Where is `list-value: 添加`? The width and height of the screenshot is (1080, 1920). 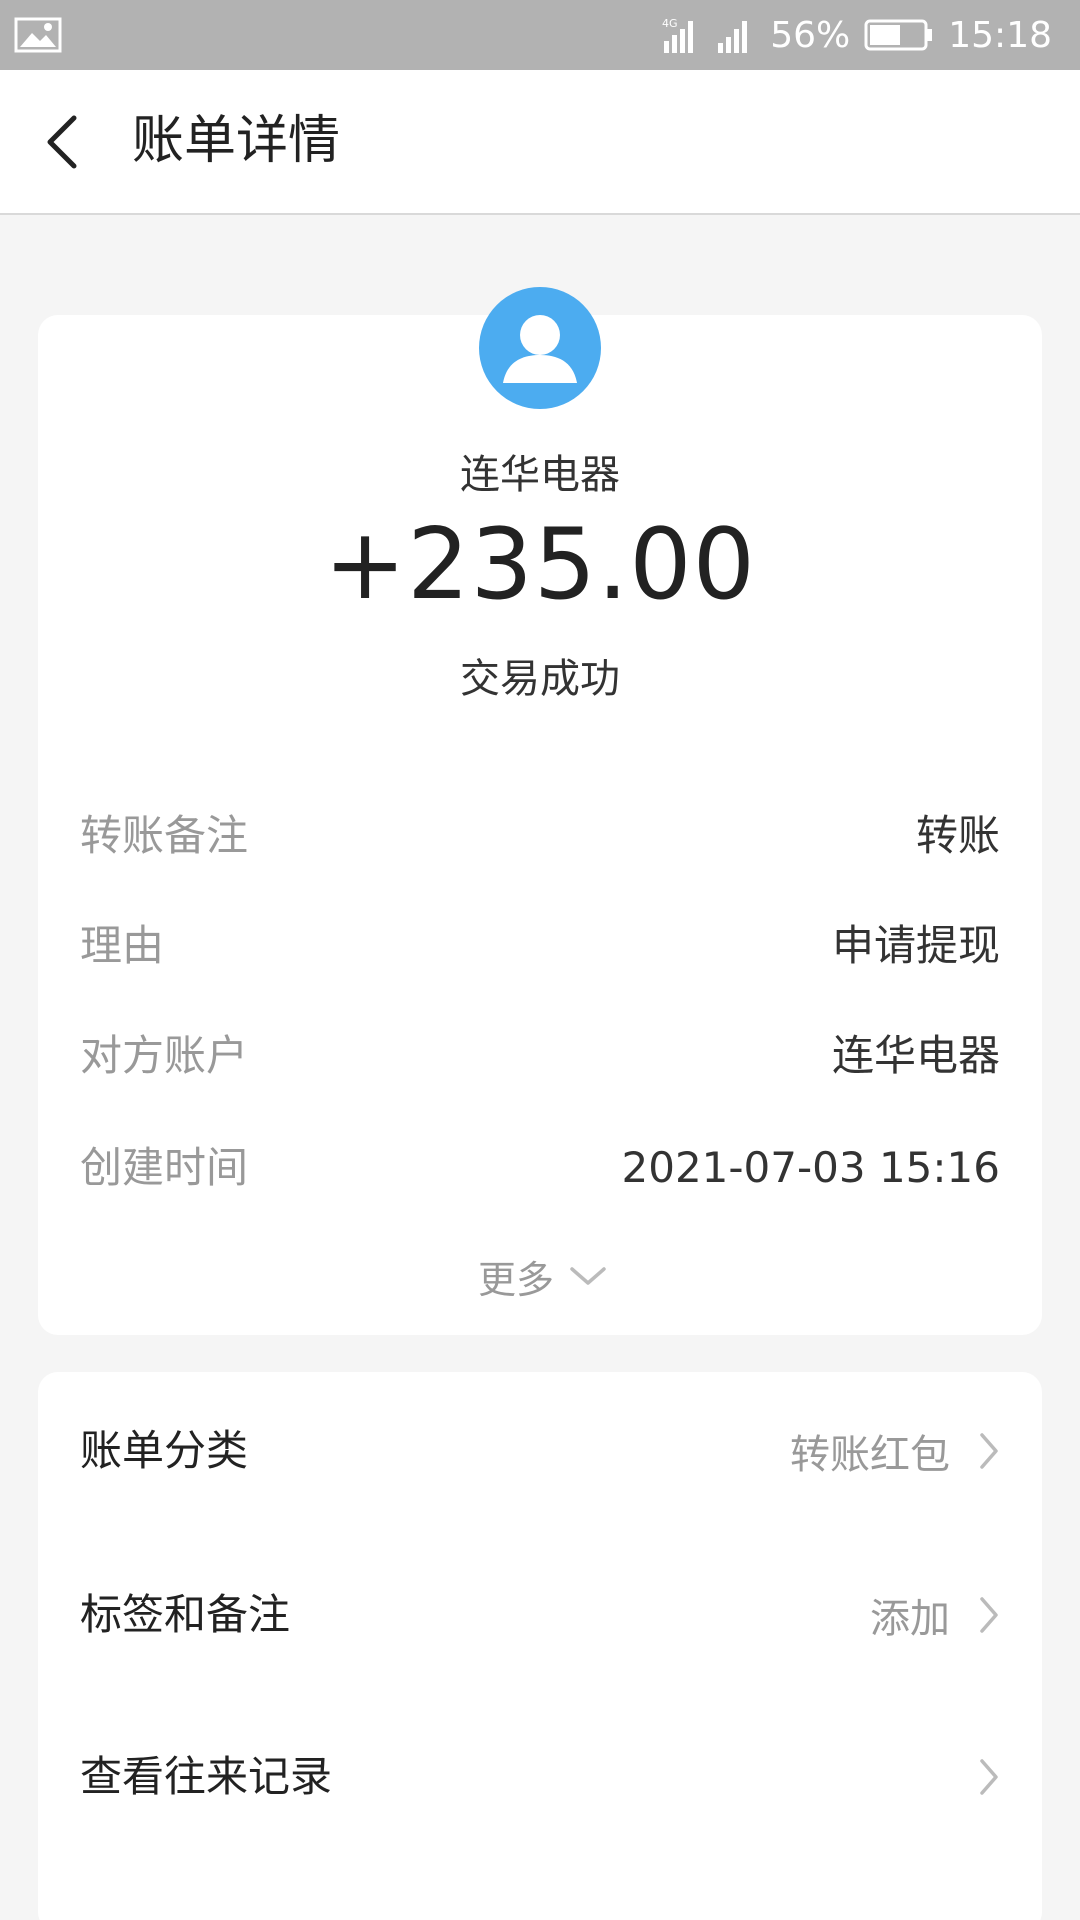 list-value: 添加 is located at coordinates (910, 1619).